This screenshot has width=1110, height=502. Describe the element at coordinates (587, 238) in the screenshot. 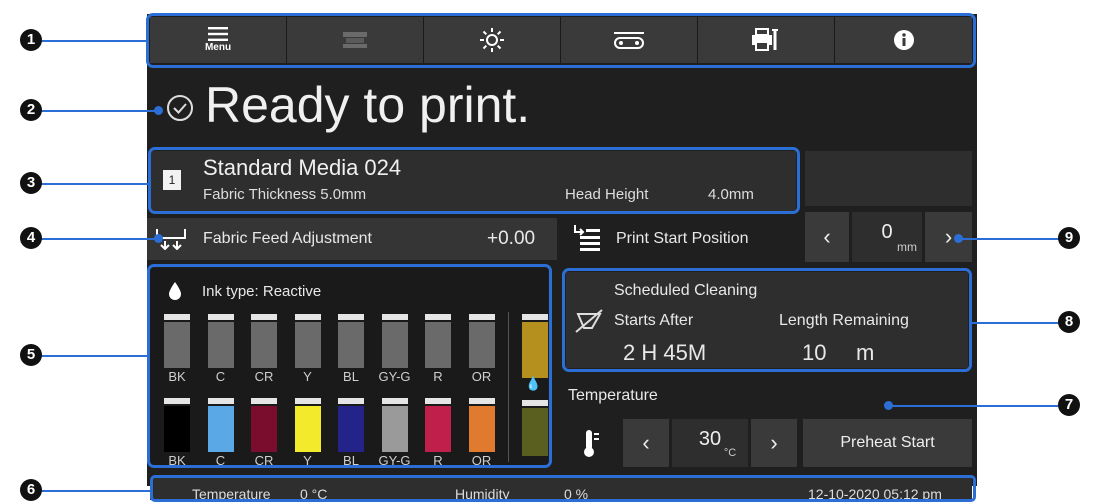

I see `print-start-icon` at that location.